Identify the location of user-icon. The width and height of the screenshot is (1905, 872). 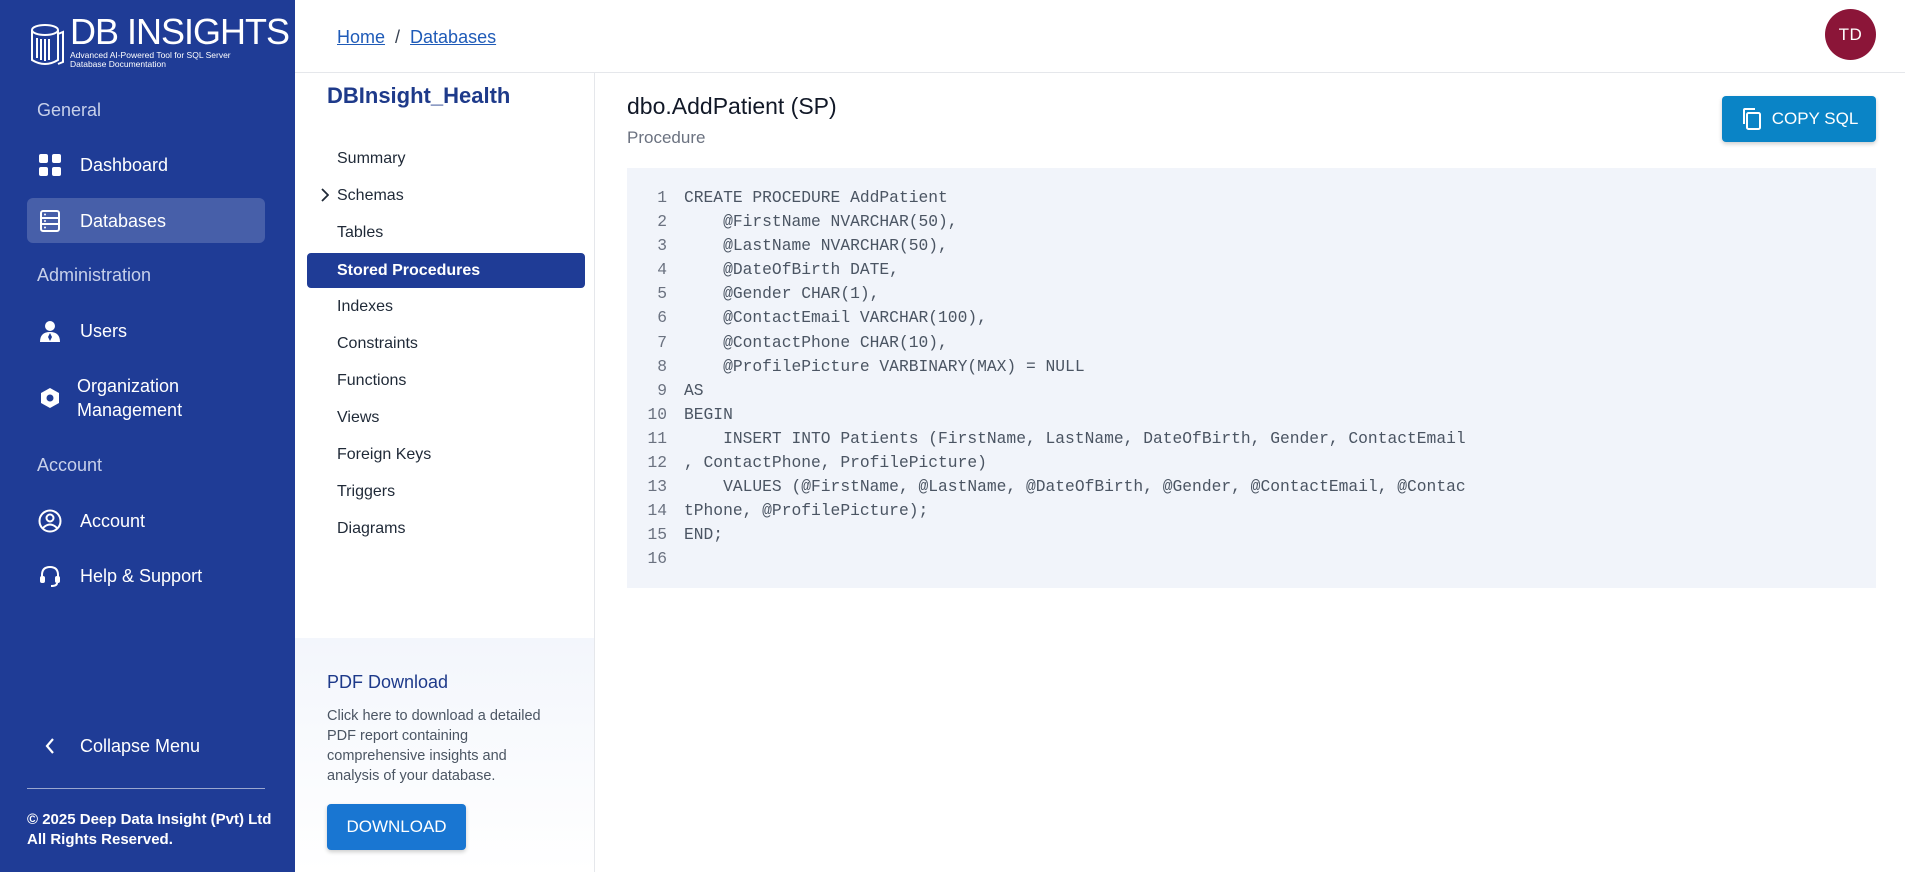
(50, 331).